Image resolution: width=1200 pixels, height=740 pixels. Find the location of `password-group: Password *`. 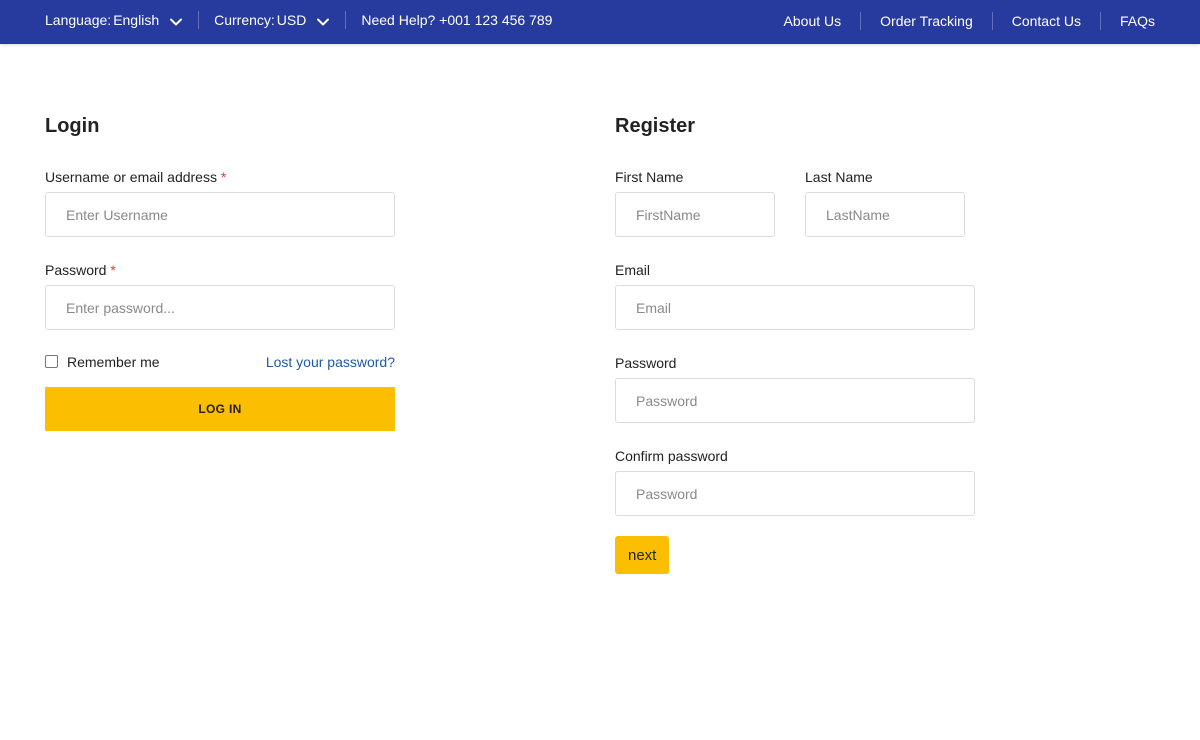

password-group: Password * is located at coordinates (220, 295).